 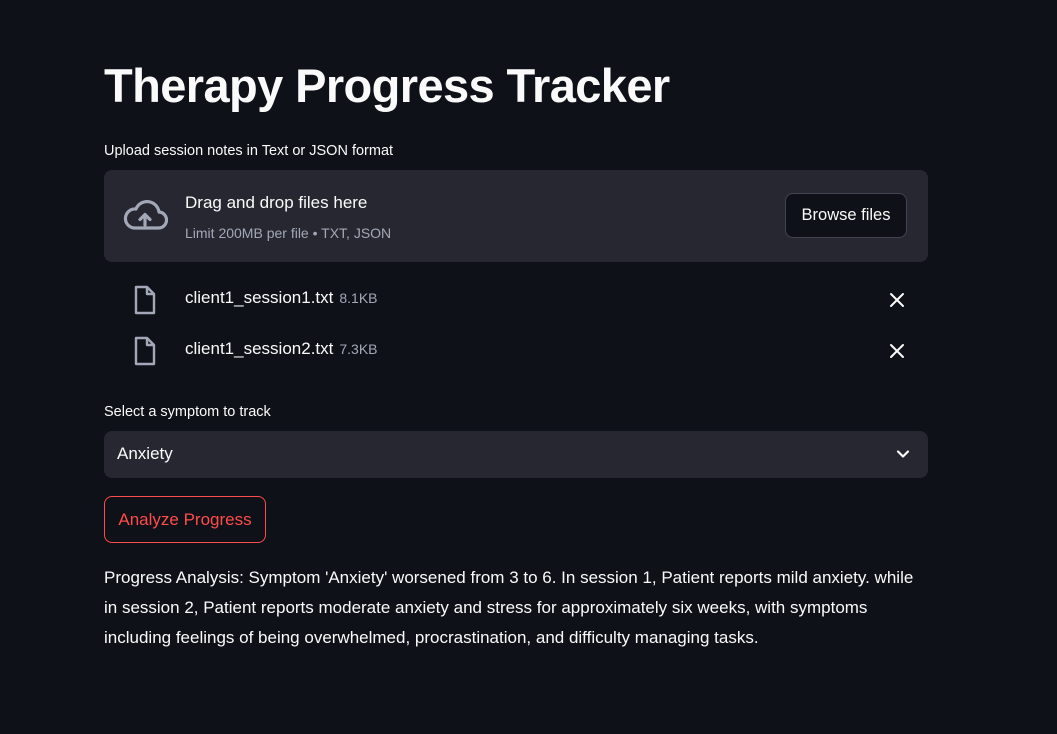 What do you see at coordinates (846, 215) in the screenshot?
I see `browse-files-button: Browse files` at bounding box center [846, 215].